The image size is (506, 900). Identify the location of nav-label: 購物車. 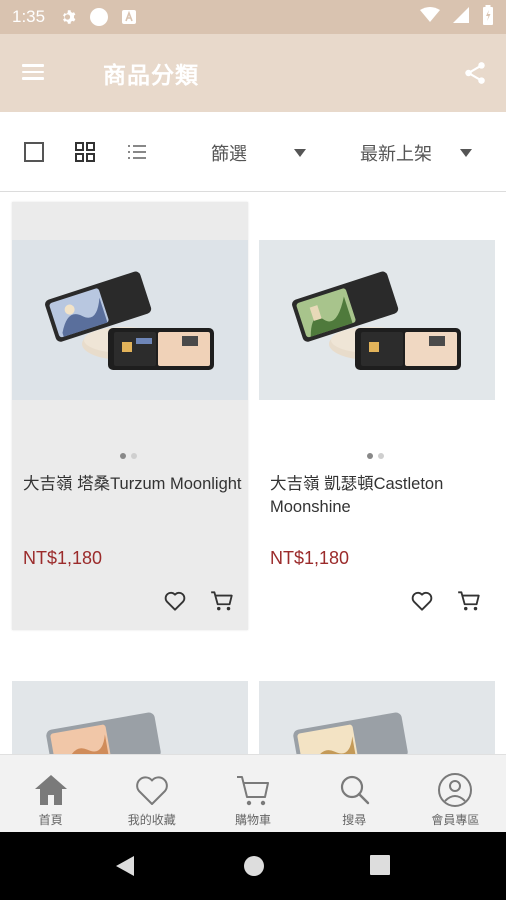
(253, 820).